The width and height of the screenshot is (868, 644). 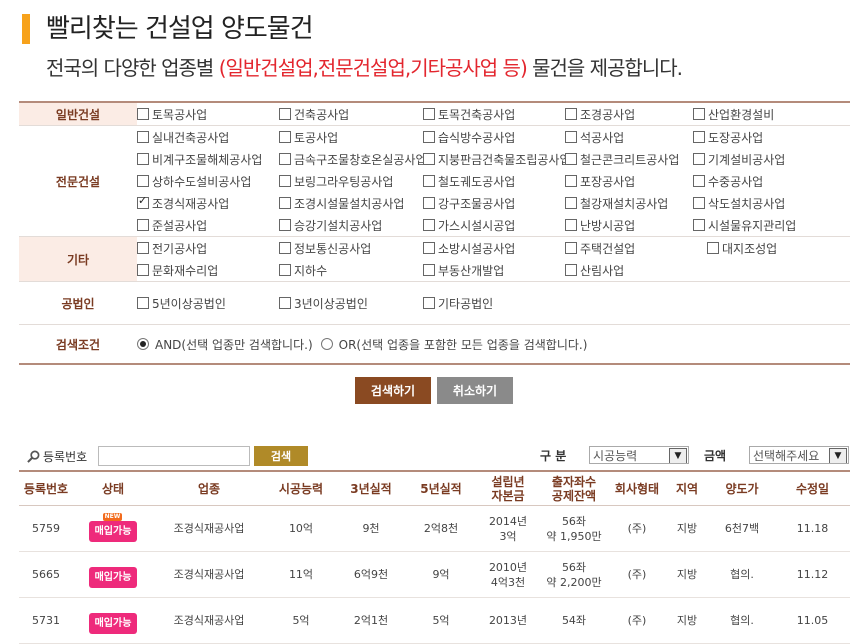 I want to click on filter-option: 문화재수리업, so click(x=208, y=270).